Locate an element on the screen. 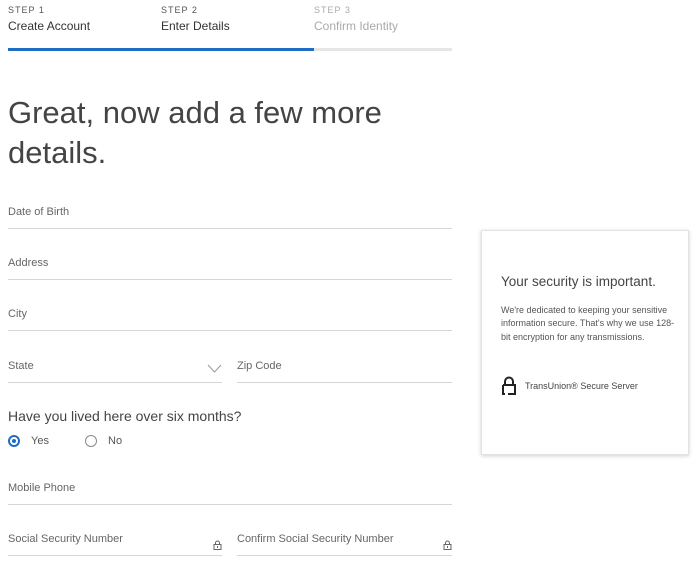  state-label: State is located at coordinates (21, 366).